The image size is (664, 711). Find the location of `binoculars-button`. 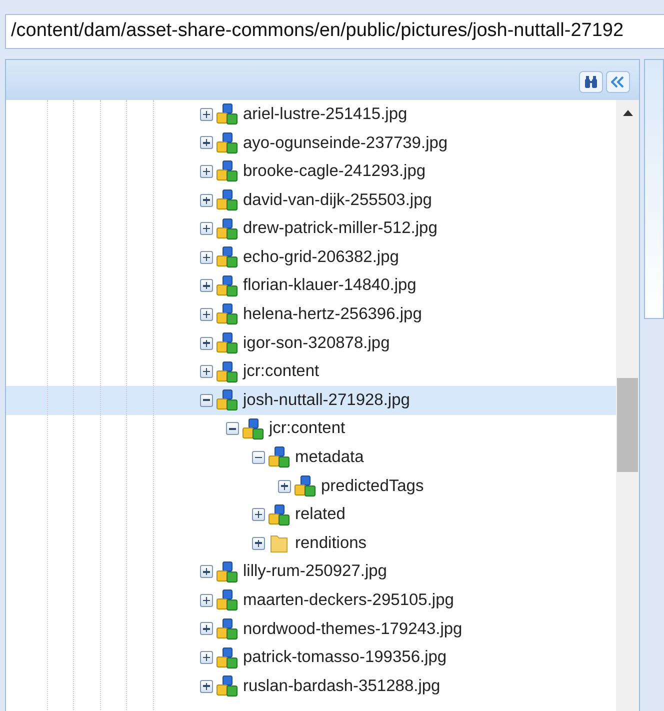

binoculars-button is located at coordinates (591, 82).